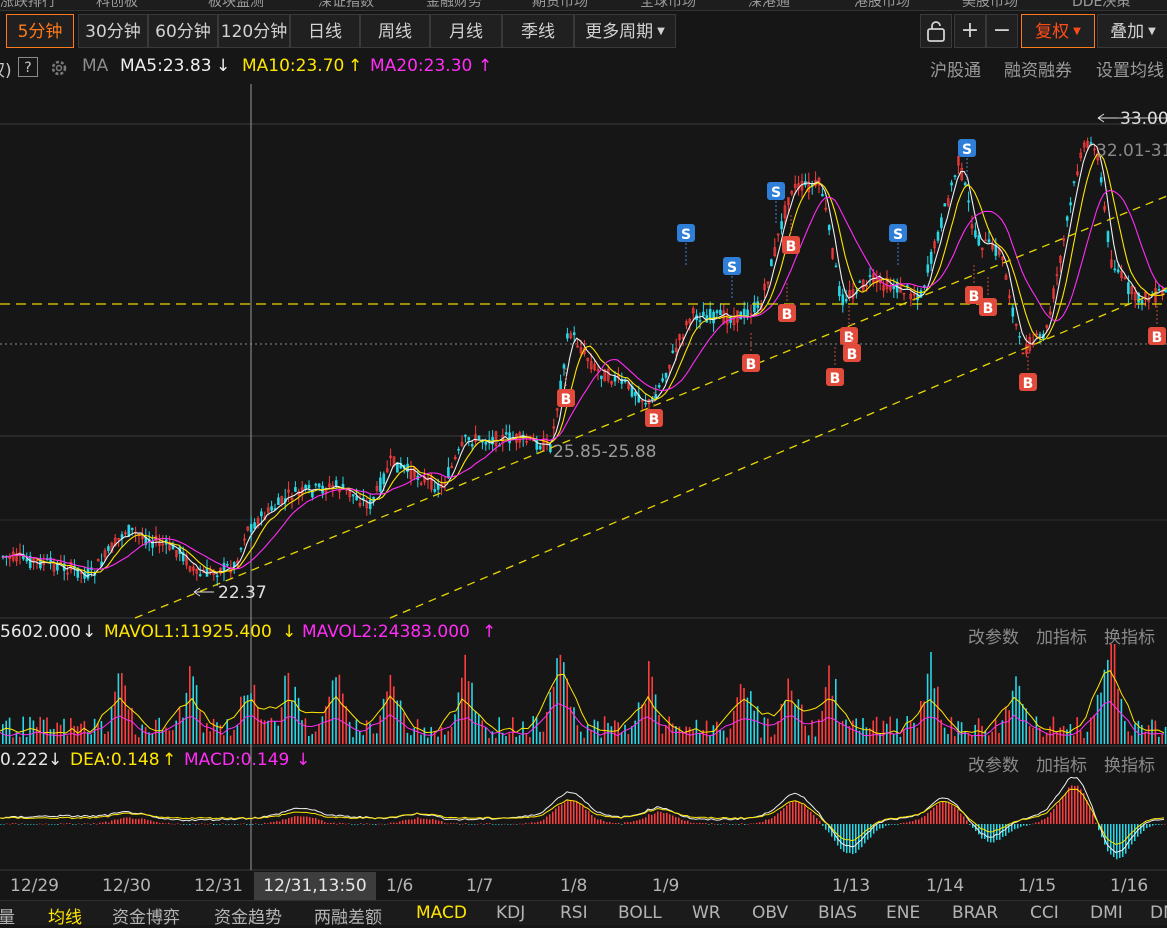 This screenshot has height=928, width=1167. What do you see at coordinates (1106, 913) in the screenshot?
I see `tab-dmi: DMI` at bounding box center [1106, 913].